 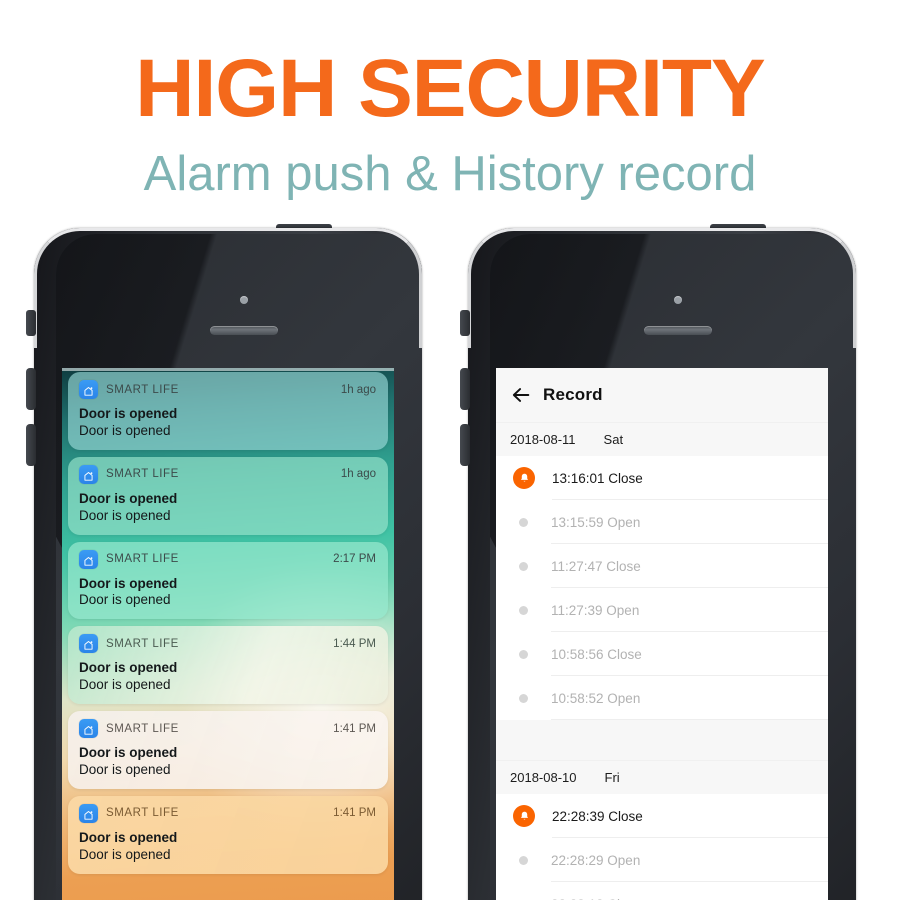 What do you see at coordinates (662, 891) in the screenshot?
I see `record-row: 22:28:12 Close` at bounding box center [662, 891].